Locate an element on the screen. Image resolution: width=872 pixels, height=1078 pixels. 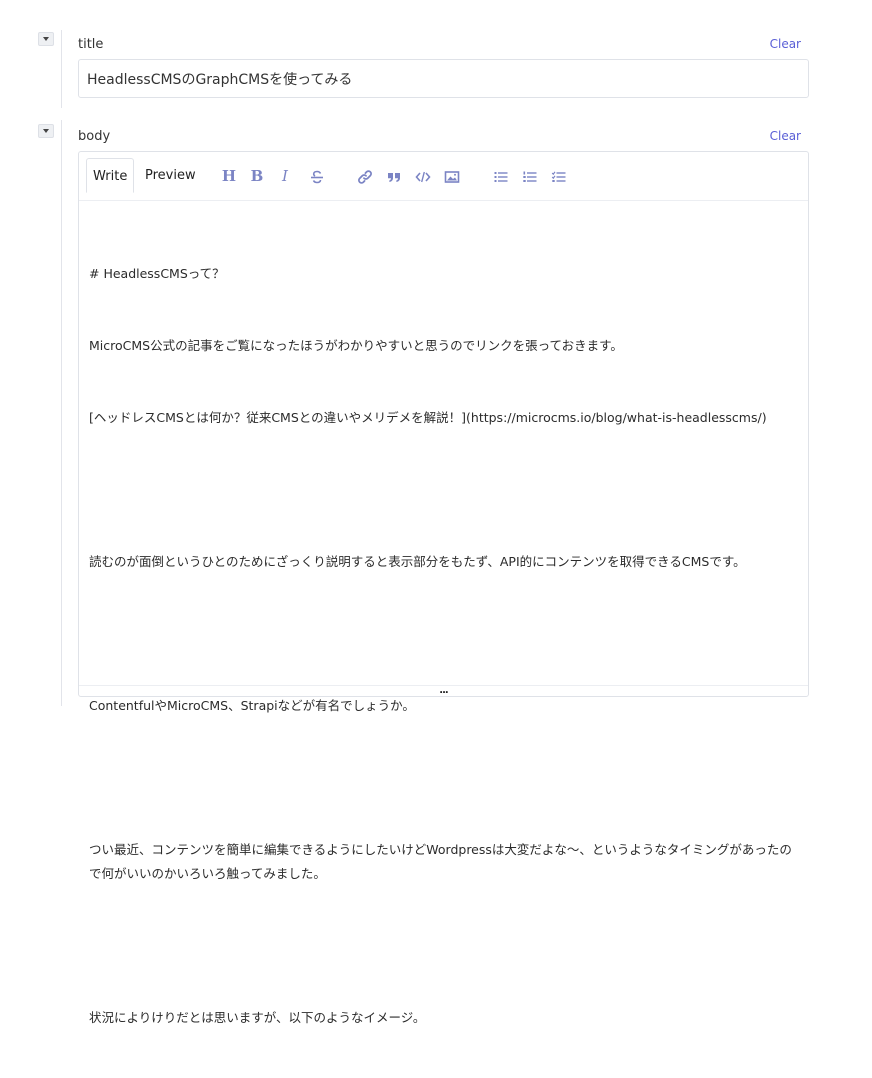
numbered-list-icon is located at coordinates (530, 177).